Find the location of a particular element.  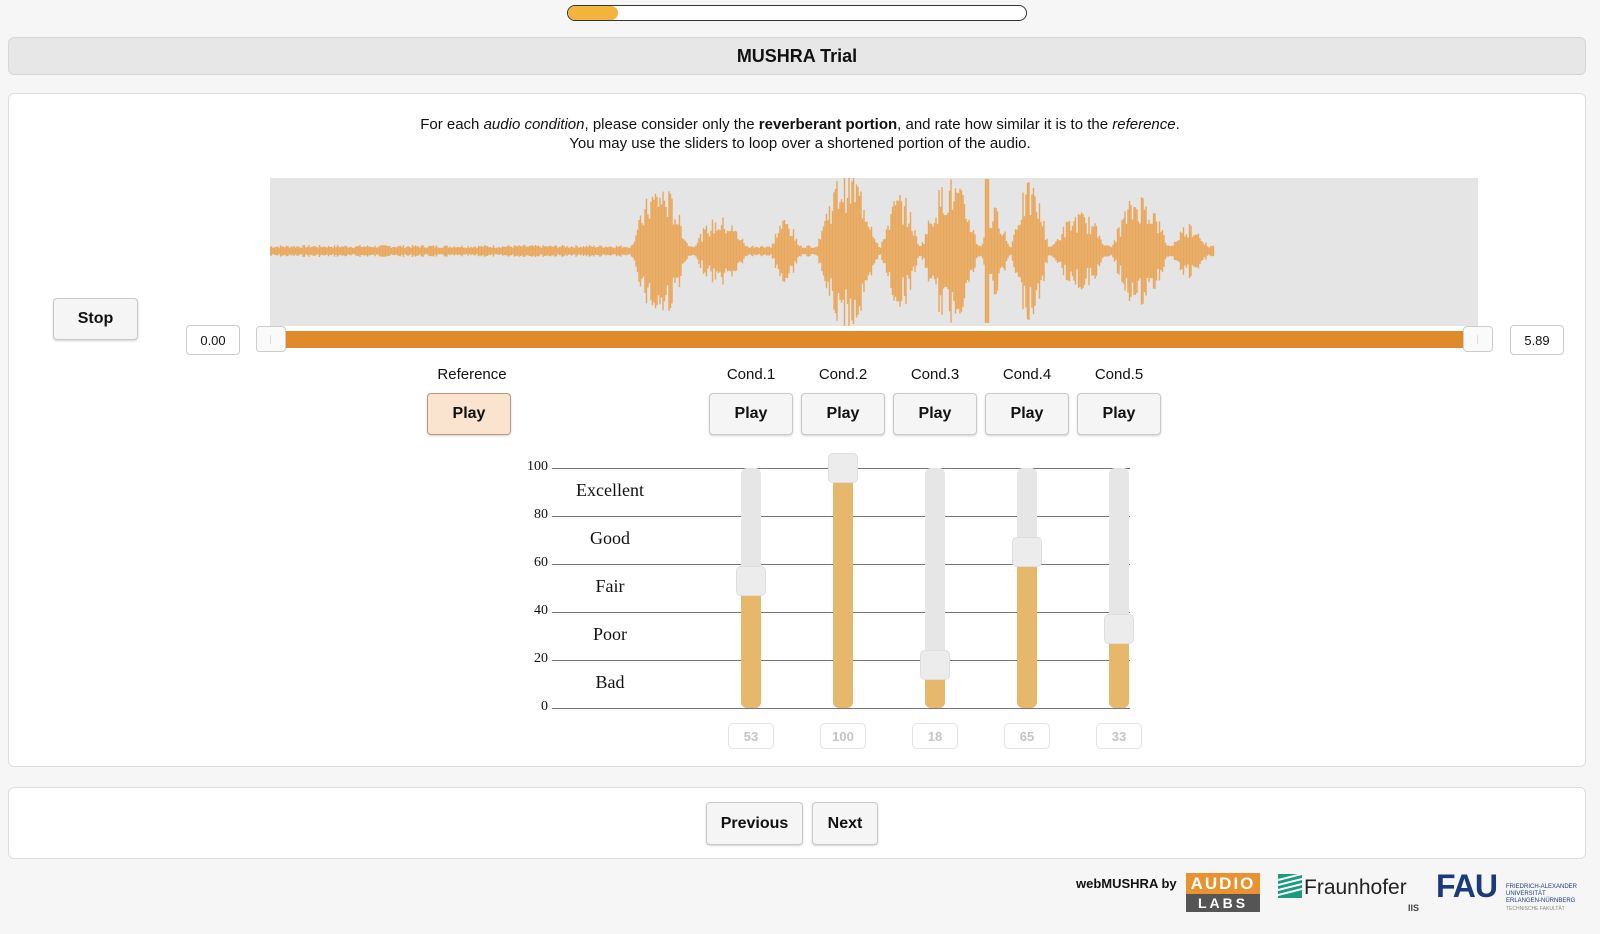

instructions-segment: For each is located at coordinates (452, 124).